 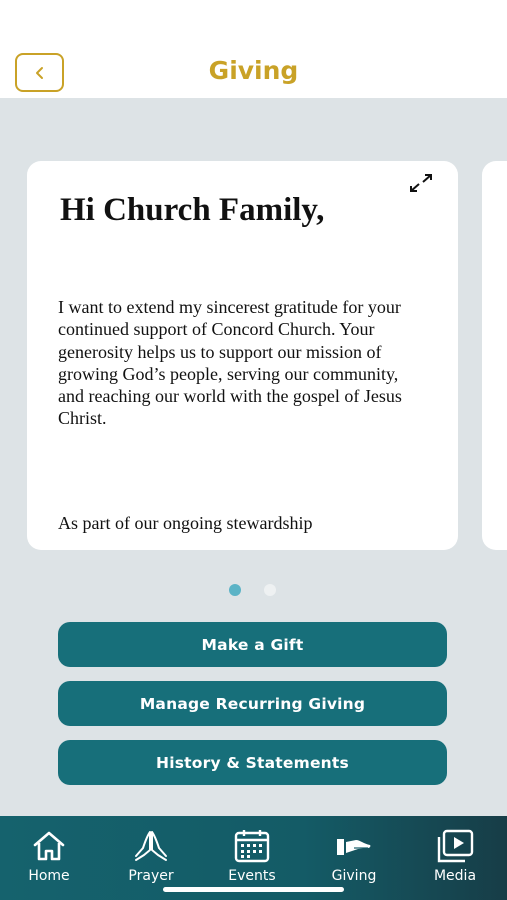 I want to click on manage-recurring-giving-button: Manage Recurring Giving, so click(x=252, y=703).